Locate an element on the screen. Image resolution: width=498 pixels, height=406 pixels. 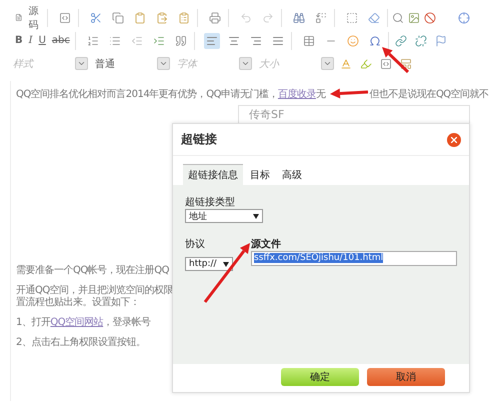
cancel-button: 取消 is located at coordinates (406, 377).